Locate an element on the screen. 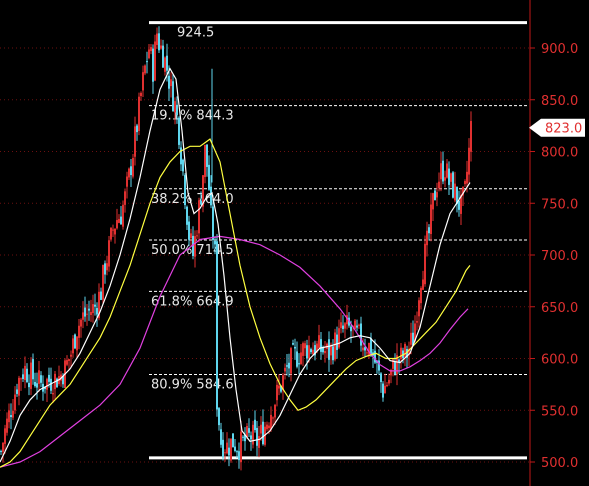  last-price-badge: 823.0 is located at coordinates (557, 127).